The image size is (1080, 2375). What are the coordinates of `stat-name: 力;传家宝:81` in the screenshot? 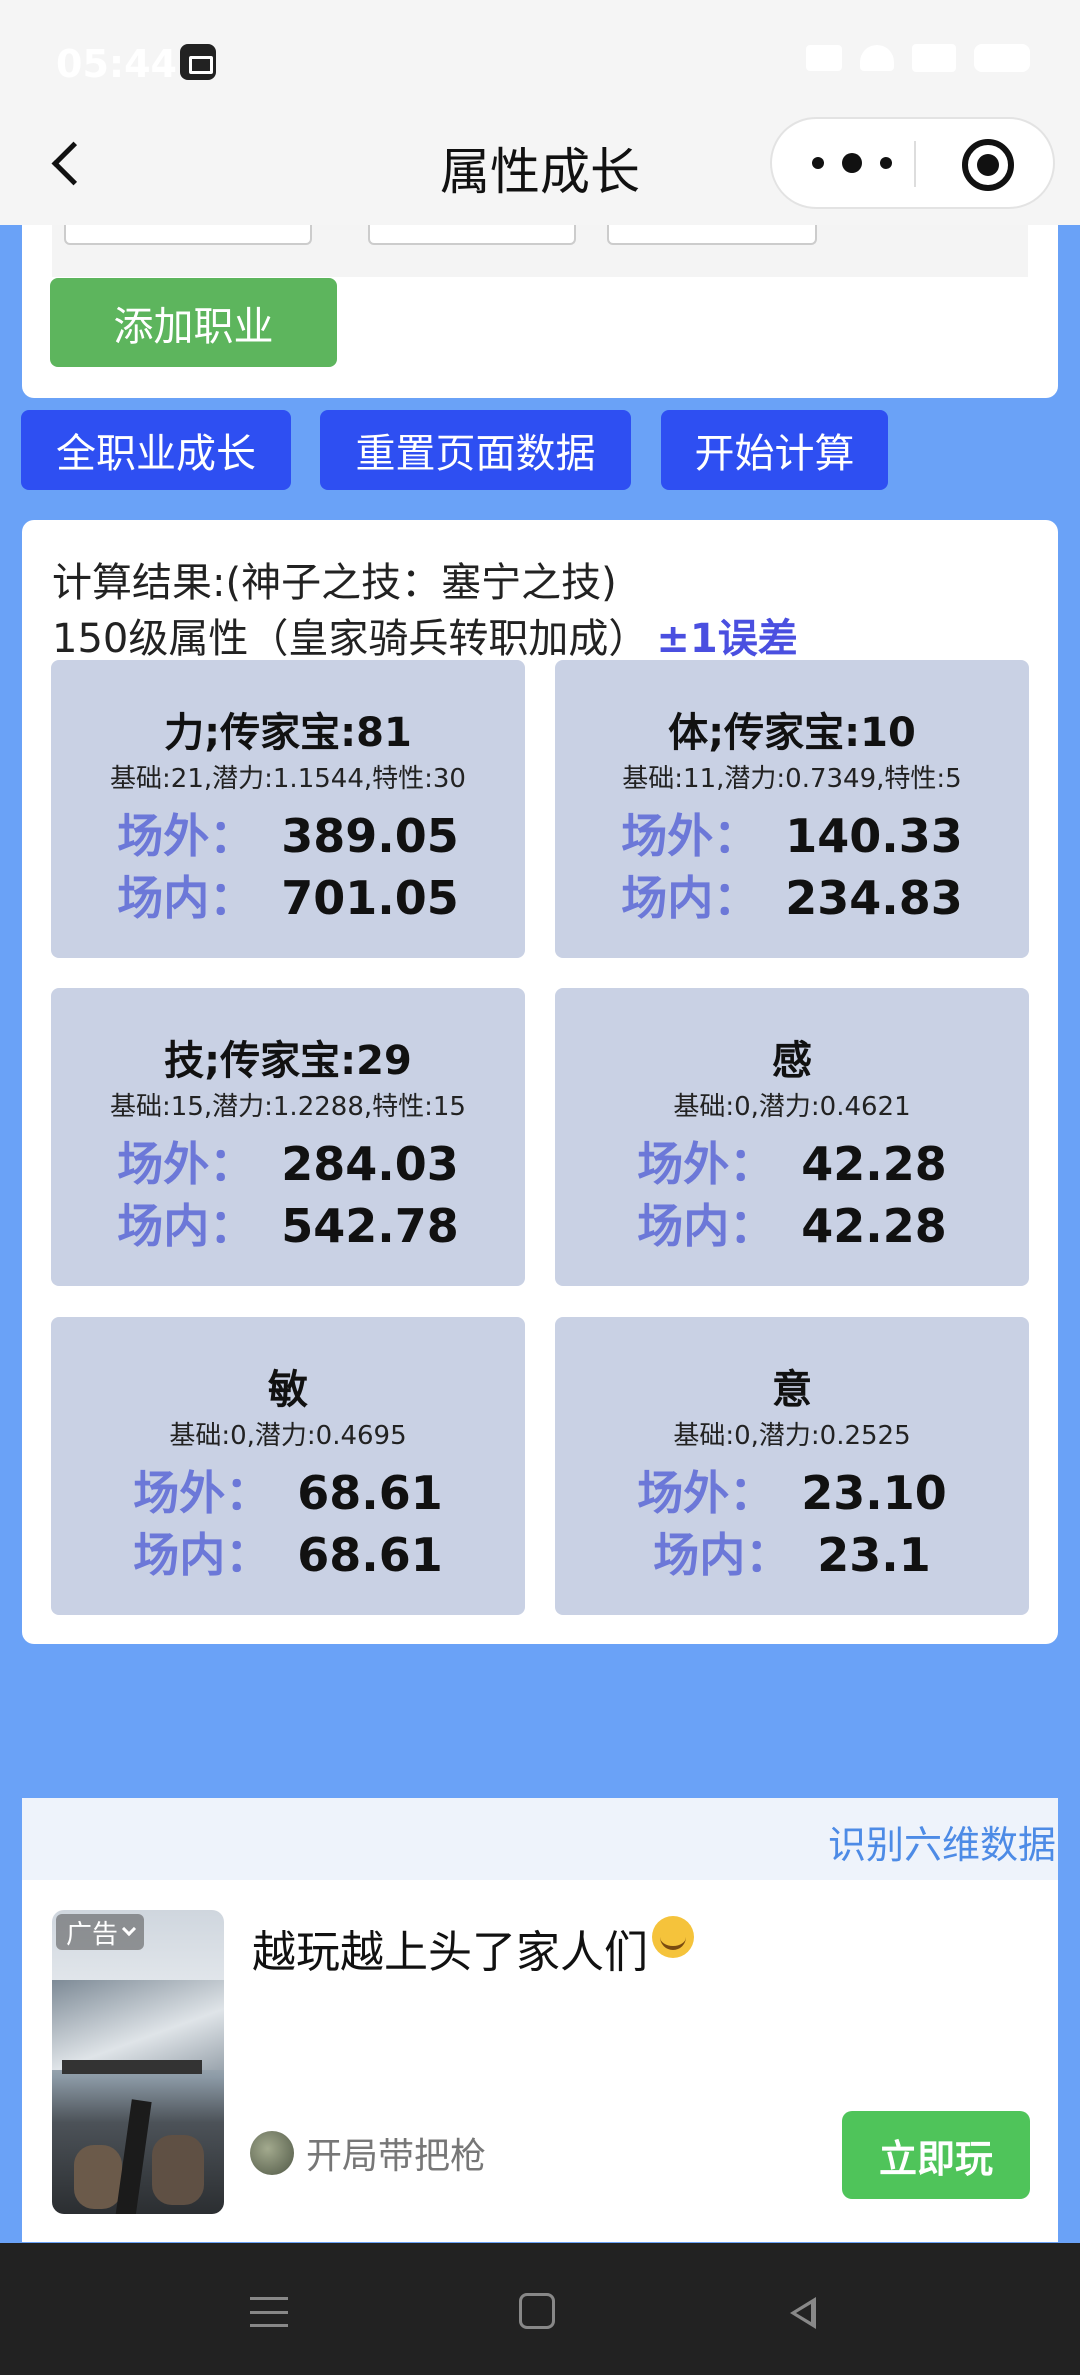 It's located at (288, 733).